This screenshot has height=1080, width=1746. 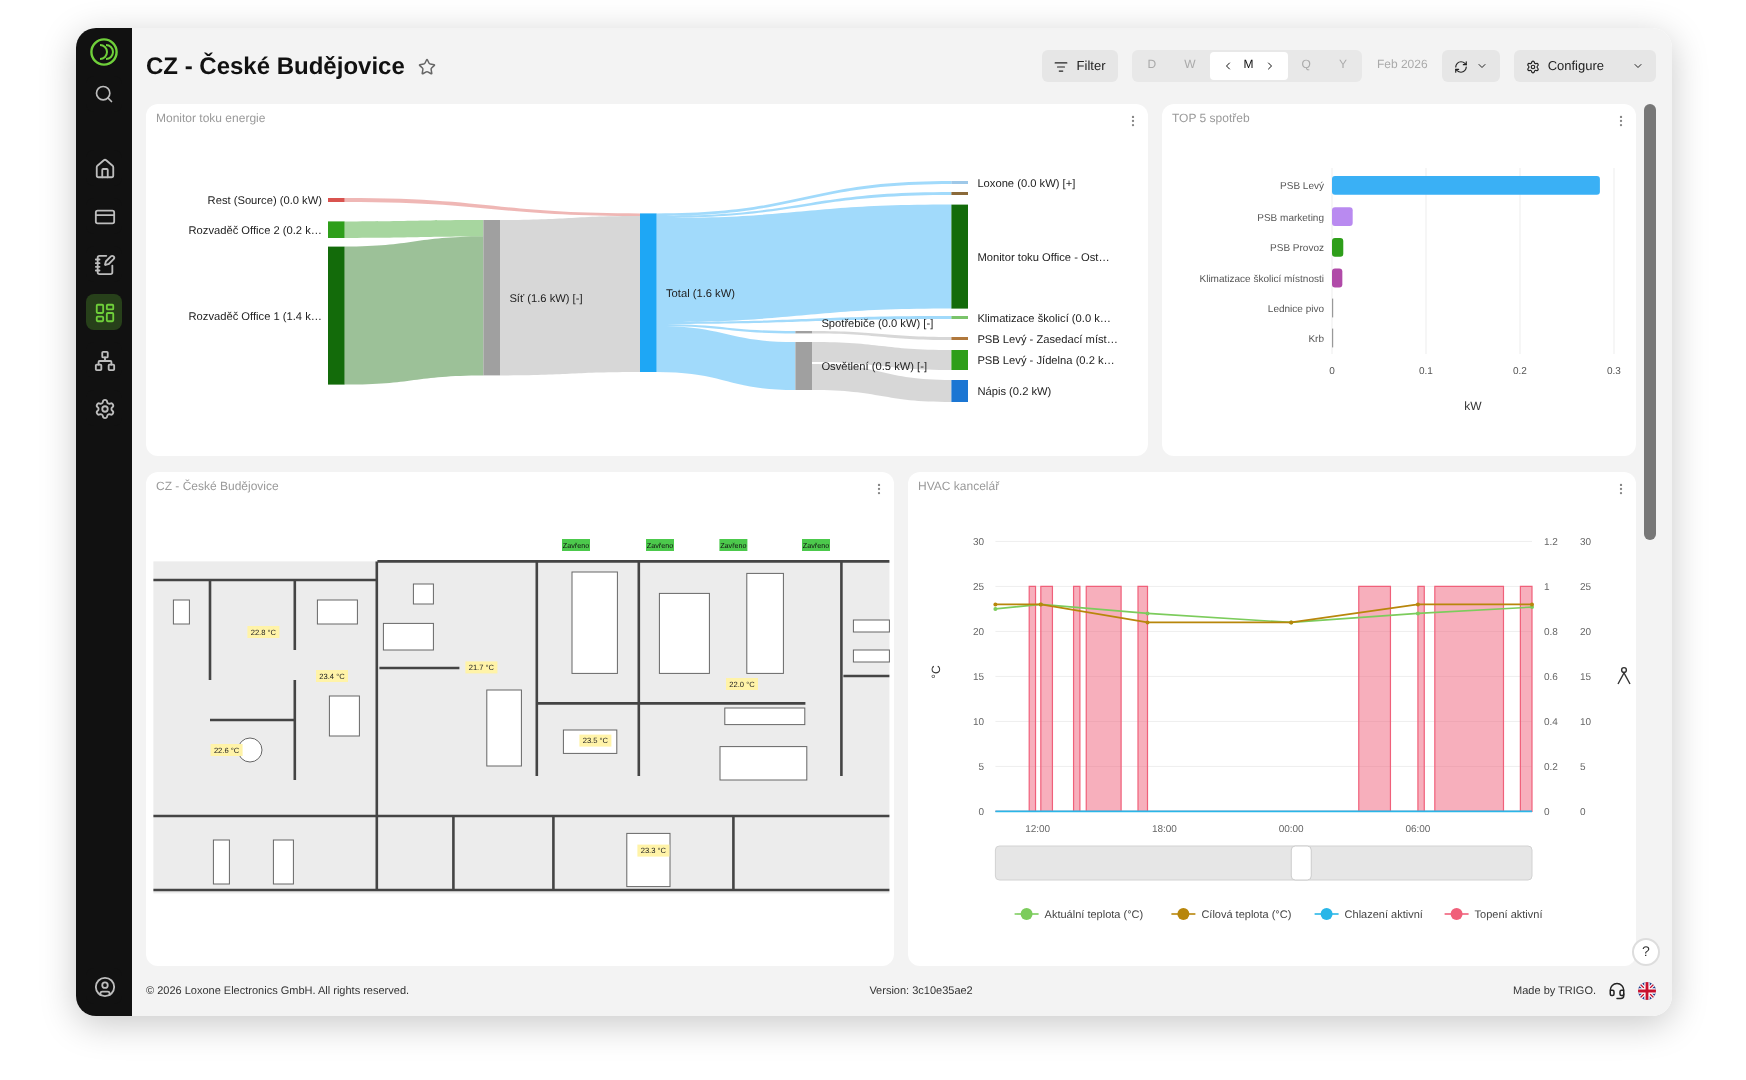 What do you see at coordinates (104, 360) in the screenshot?
I see `network-icon` at bounding box center [104, 360].